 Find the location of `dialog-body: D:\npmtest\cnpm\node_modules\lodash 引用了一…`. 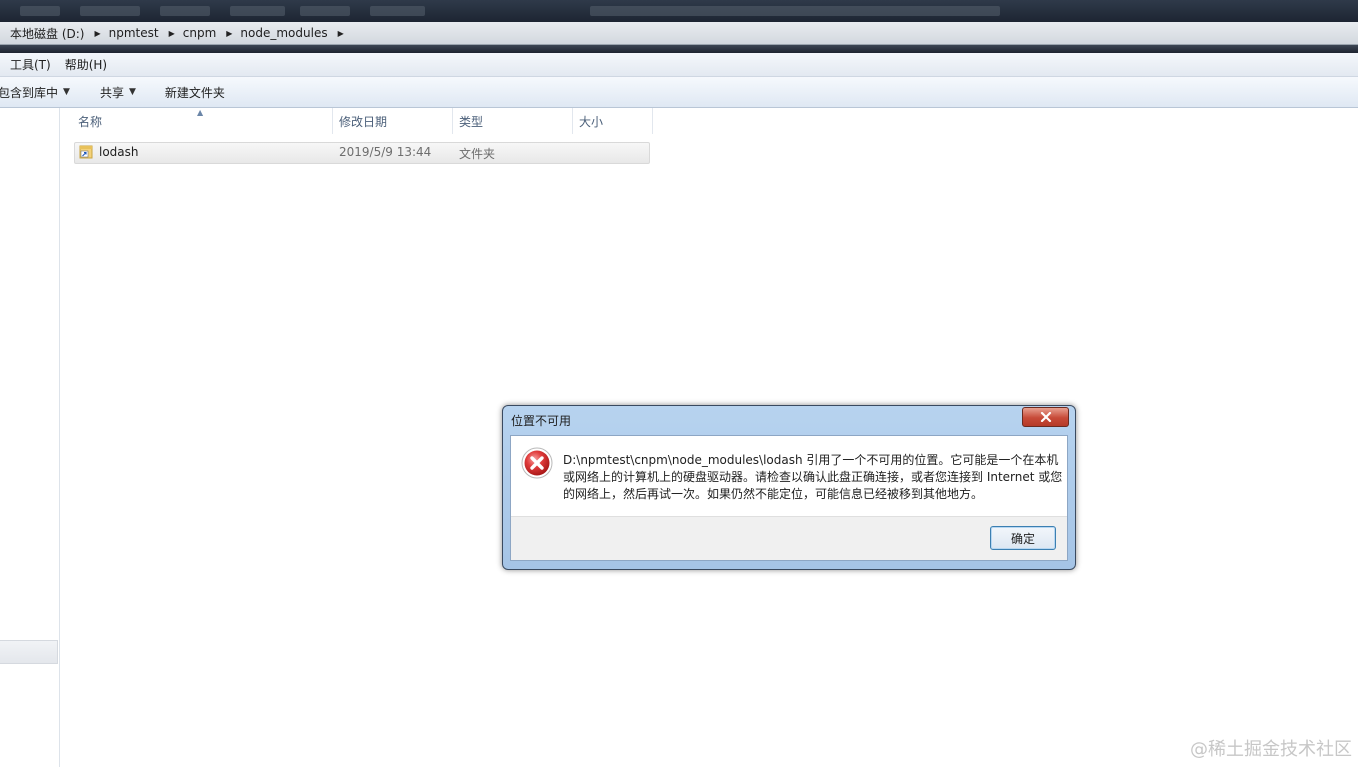

dialog-body: D:\npmtest\cnpm\node_modules\lodash 引用了一… is located at coordinates (789, 498).